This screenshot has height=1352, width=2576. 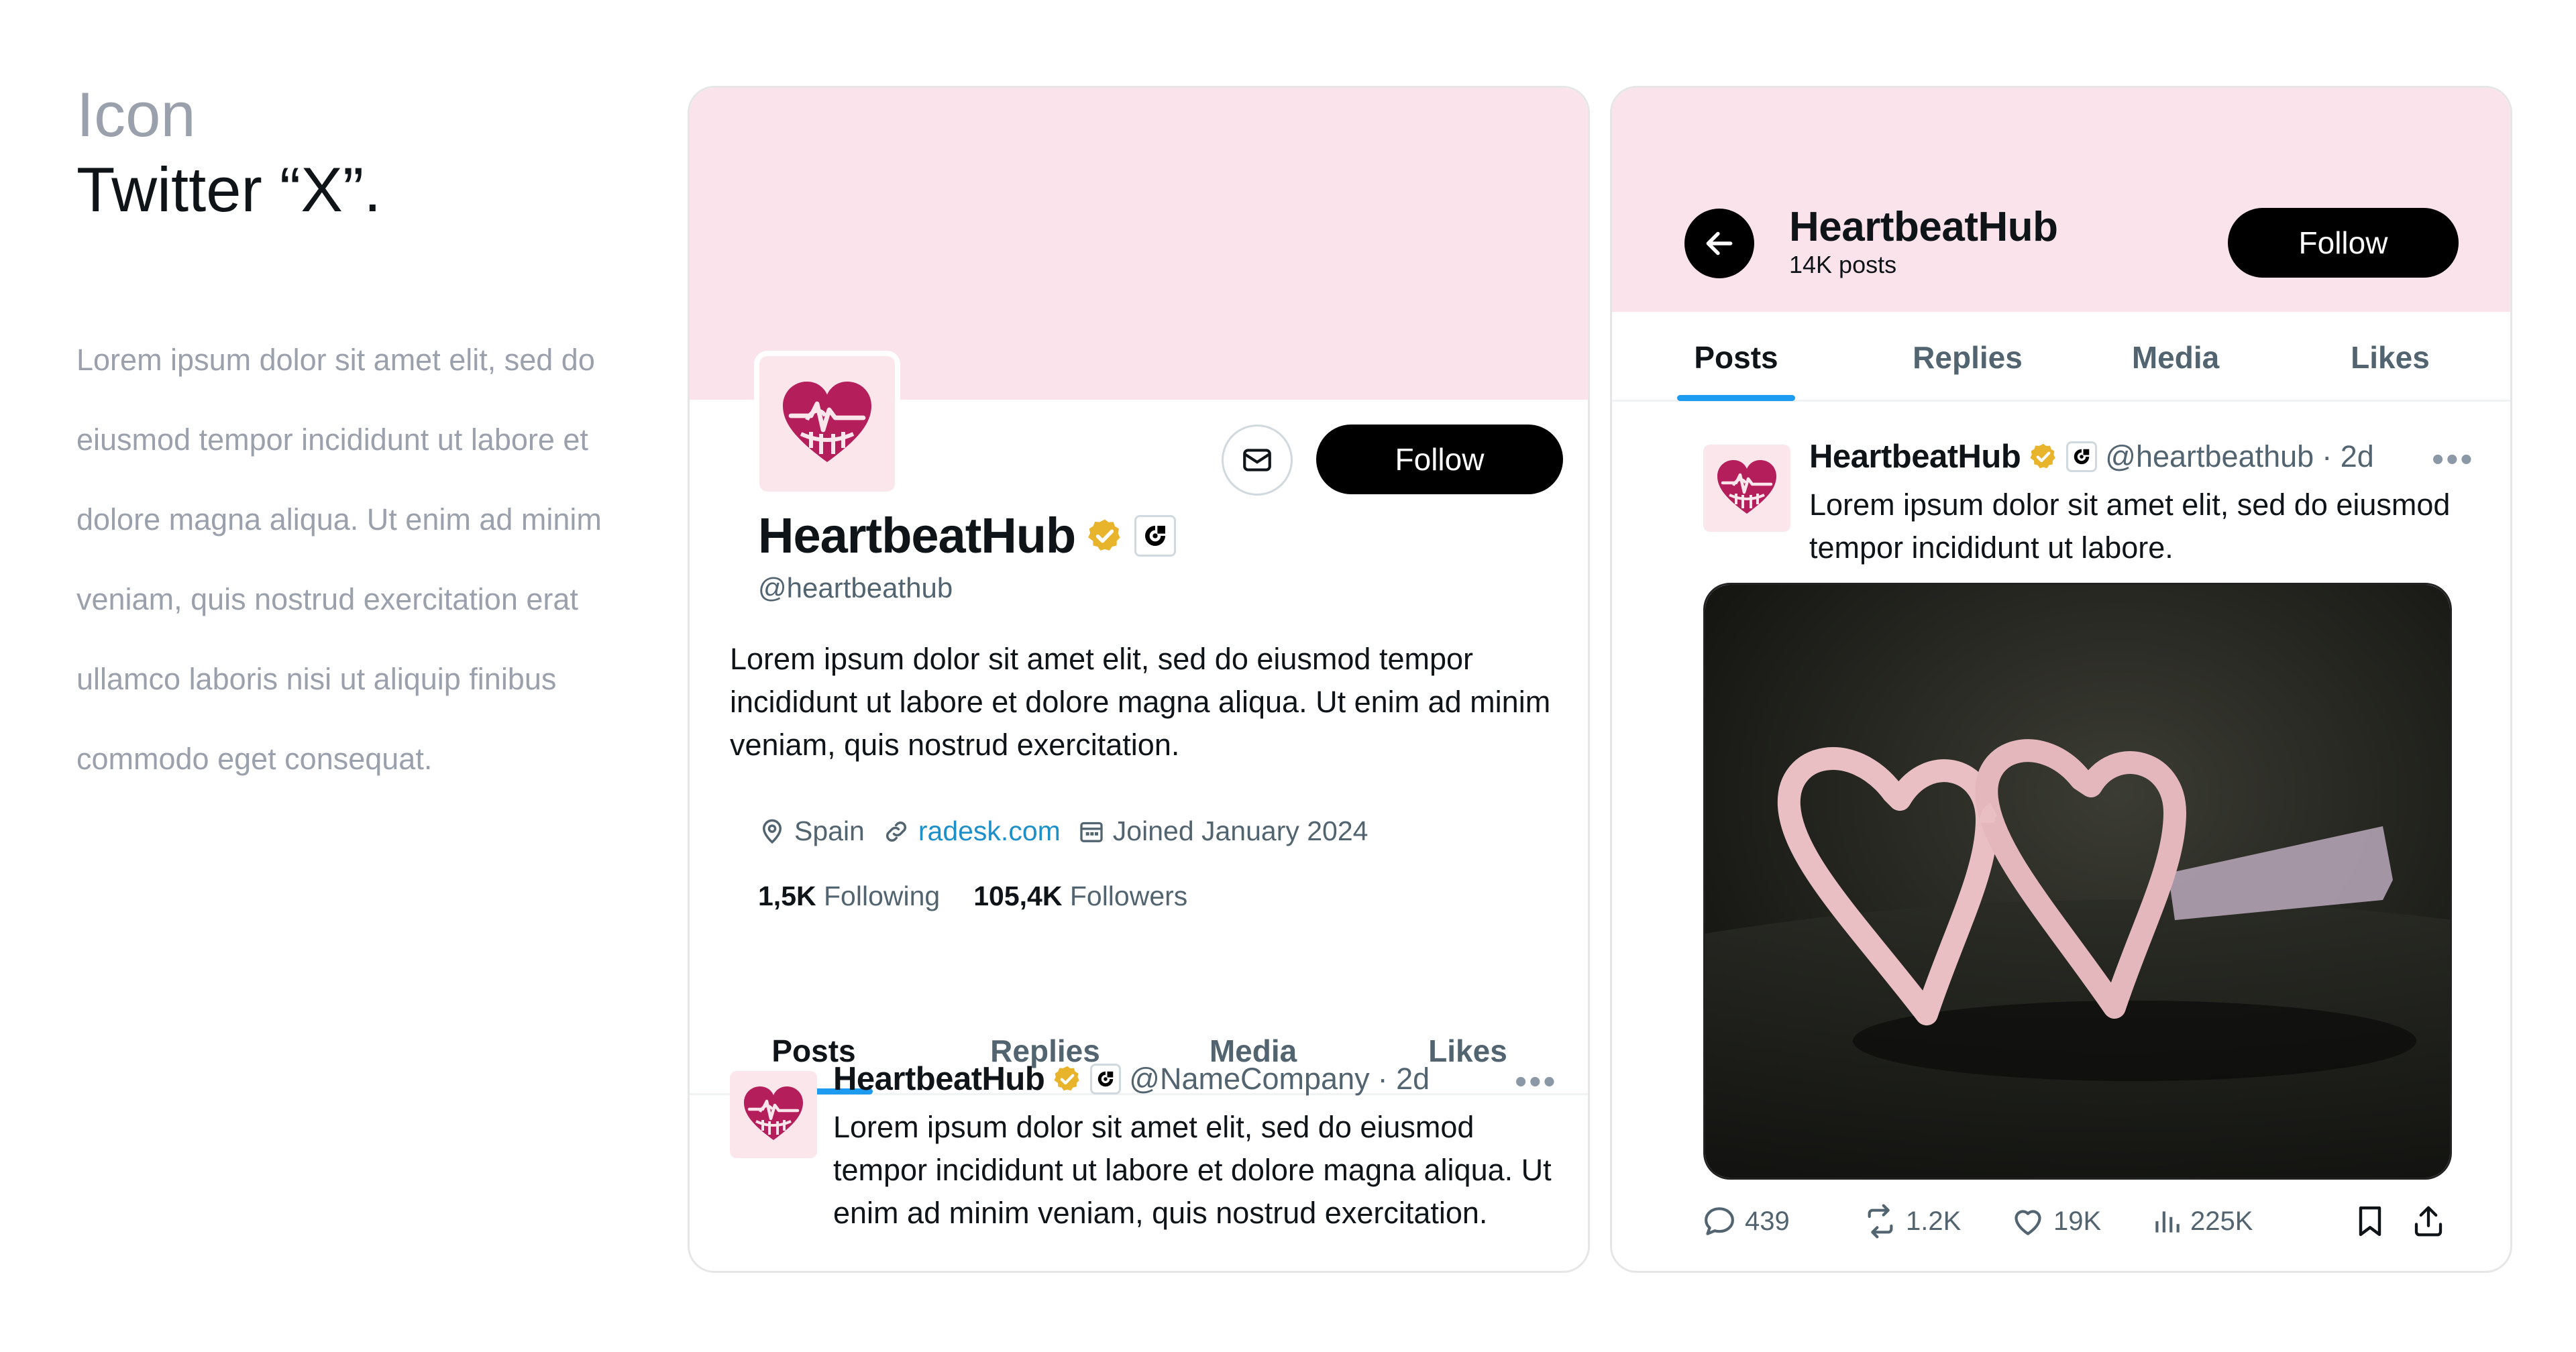 I want to click on repost-action: 1.2K, so click(x=1911, y=1221).